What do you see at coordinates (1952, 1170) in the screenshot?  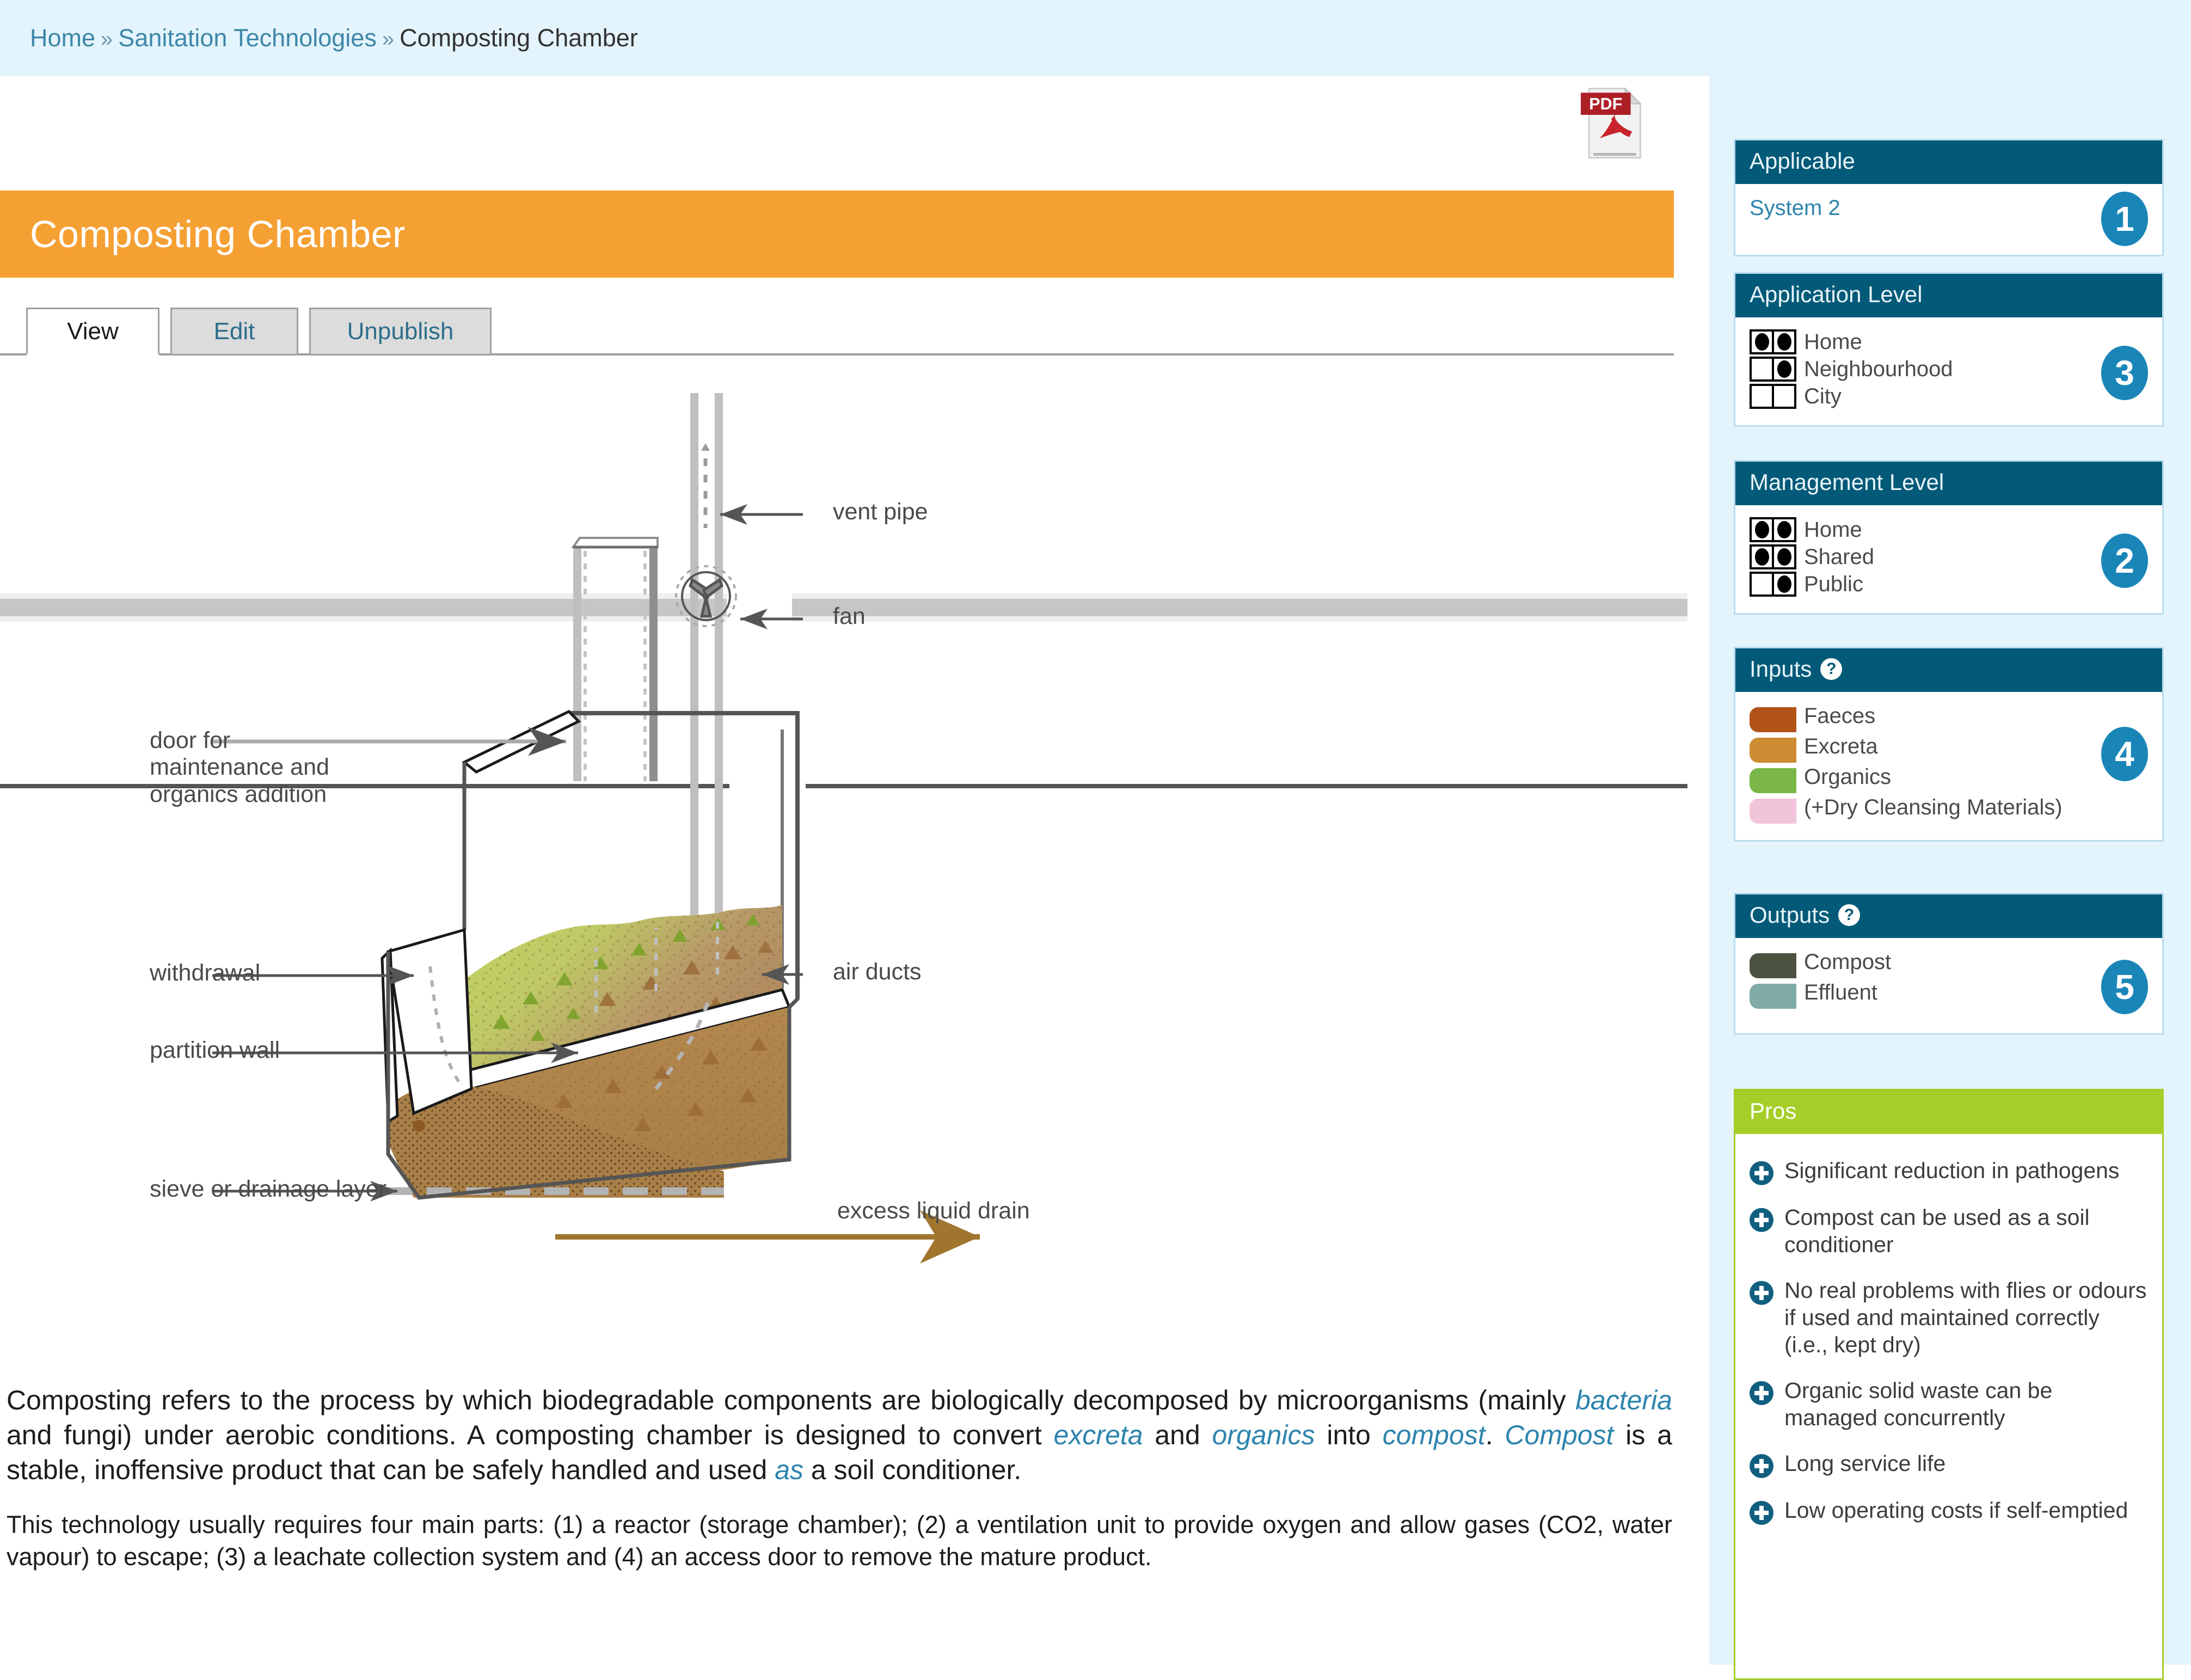 I see `pros-text-1: Significant reduction in pathogens` at bounding box center [1952, 1170].